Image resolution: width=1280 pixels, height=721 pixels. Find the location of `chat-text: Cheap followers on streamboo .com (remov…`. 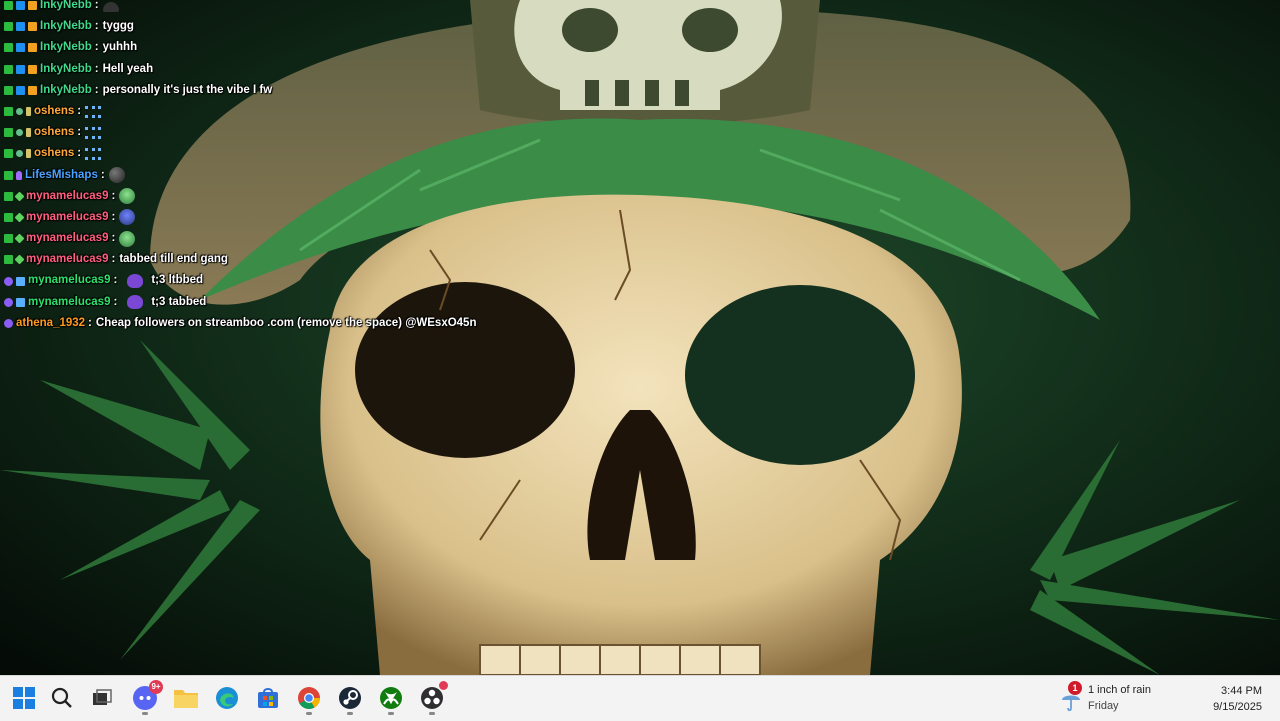

chat-text: Cheap followers on streamboo .com (remov… is located at coordinates (286, 322).